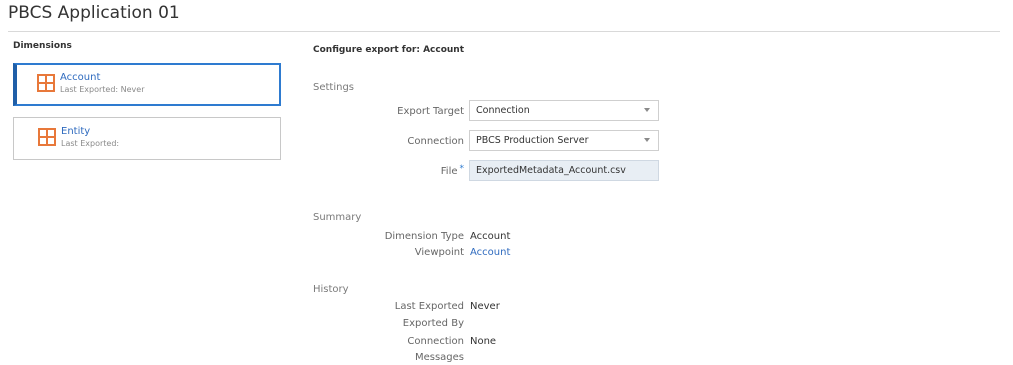 The height and width of the screenshot is (365, 1013). What do you see at coordinates (532, 140) in the screenshot?
I see `connection-value: PBCS Production Server` at bounding box center [532, 140].